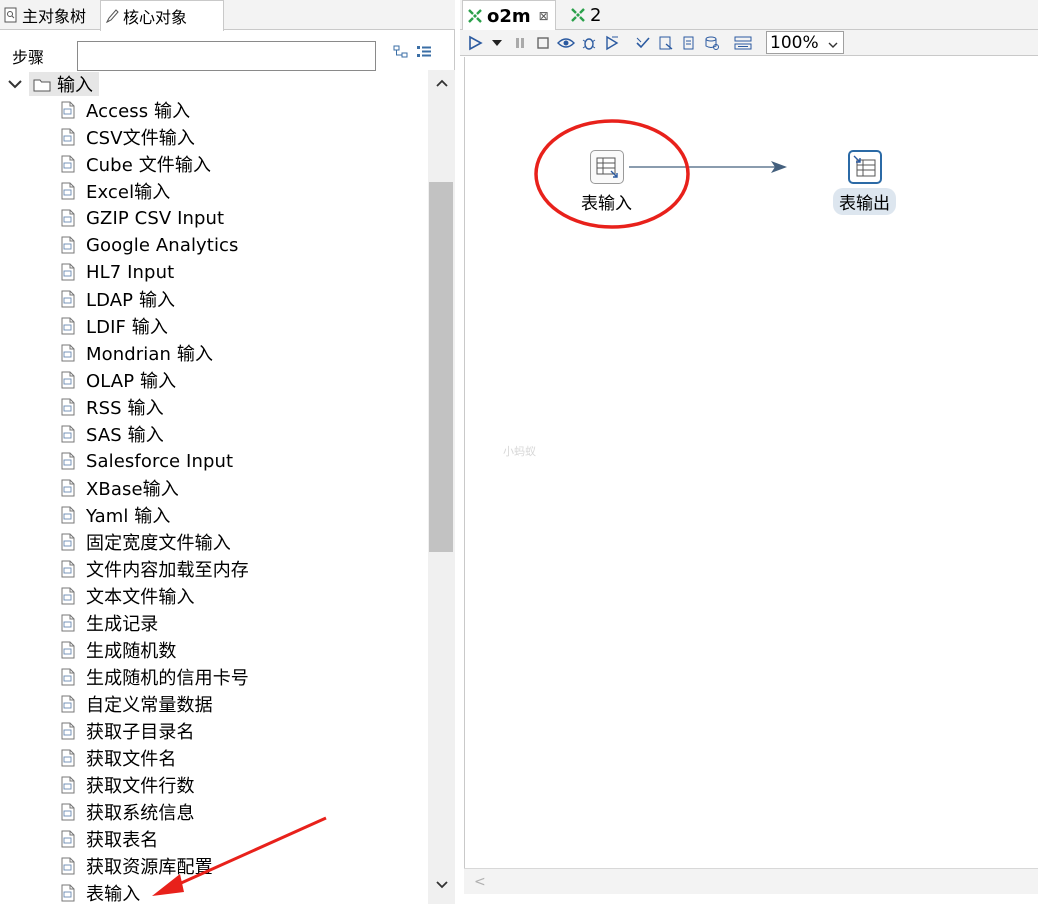 Image resolution: width=1038 pixels, height=904 pixels. Describe the element at coordinates (135, 164) in the screenshot. I see `tree-item: Cube 文件输入` at that location.